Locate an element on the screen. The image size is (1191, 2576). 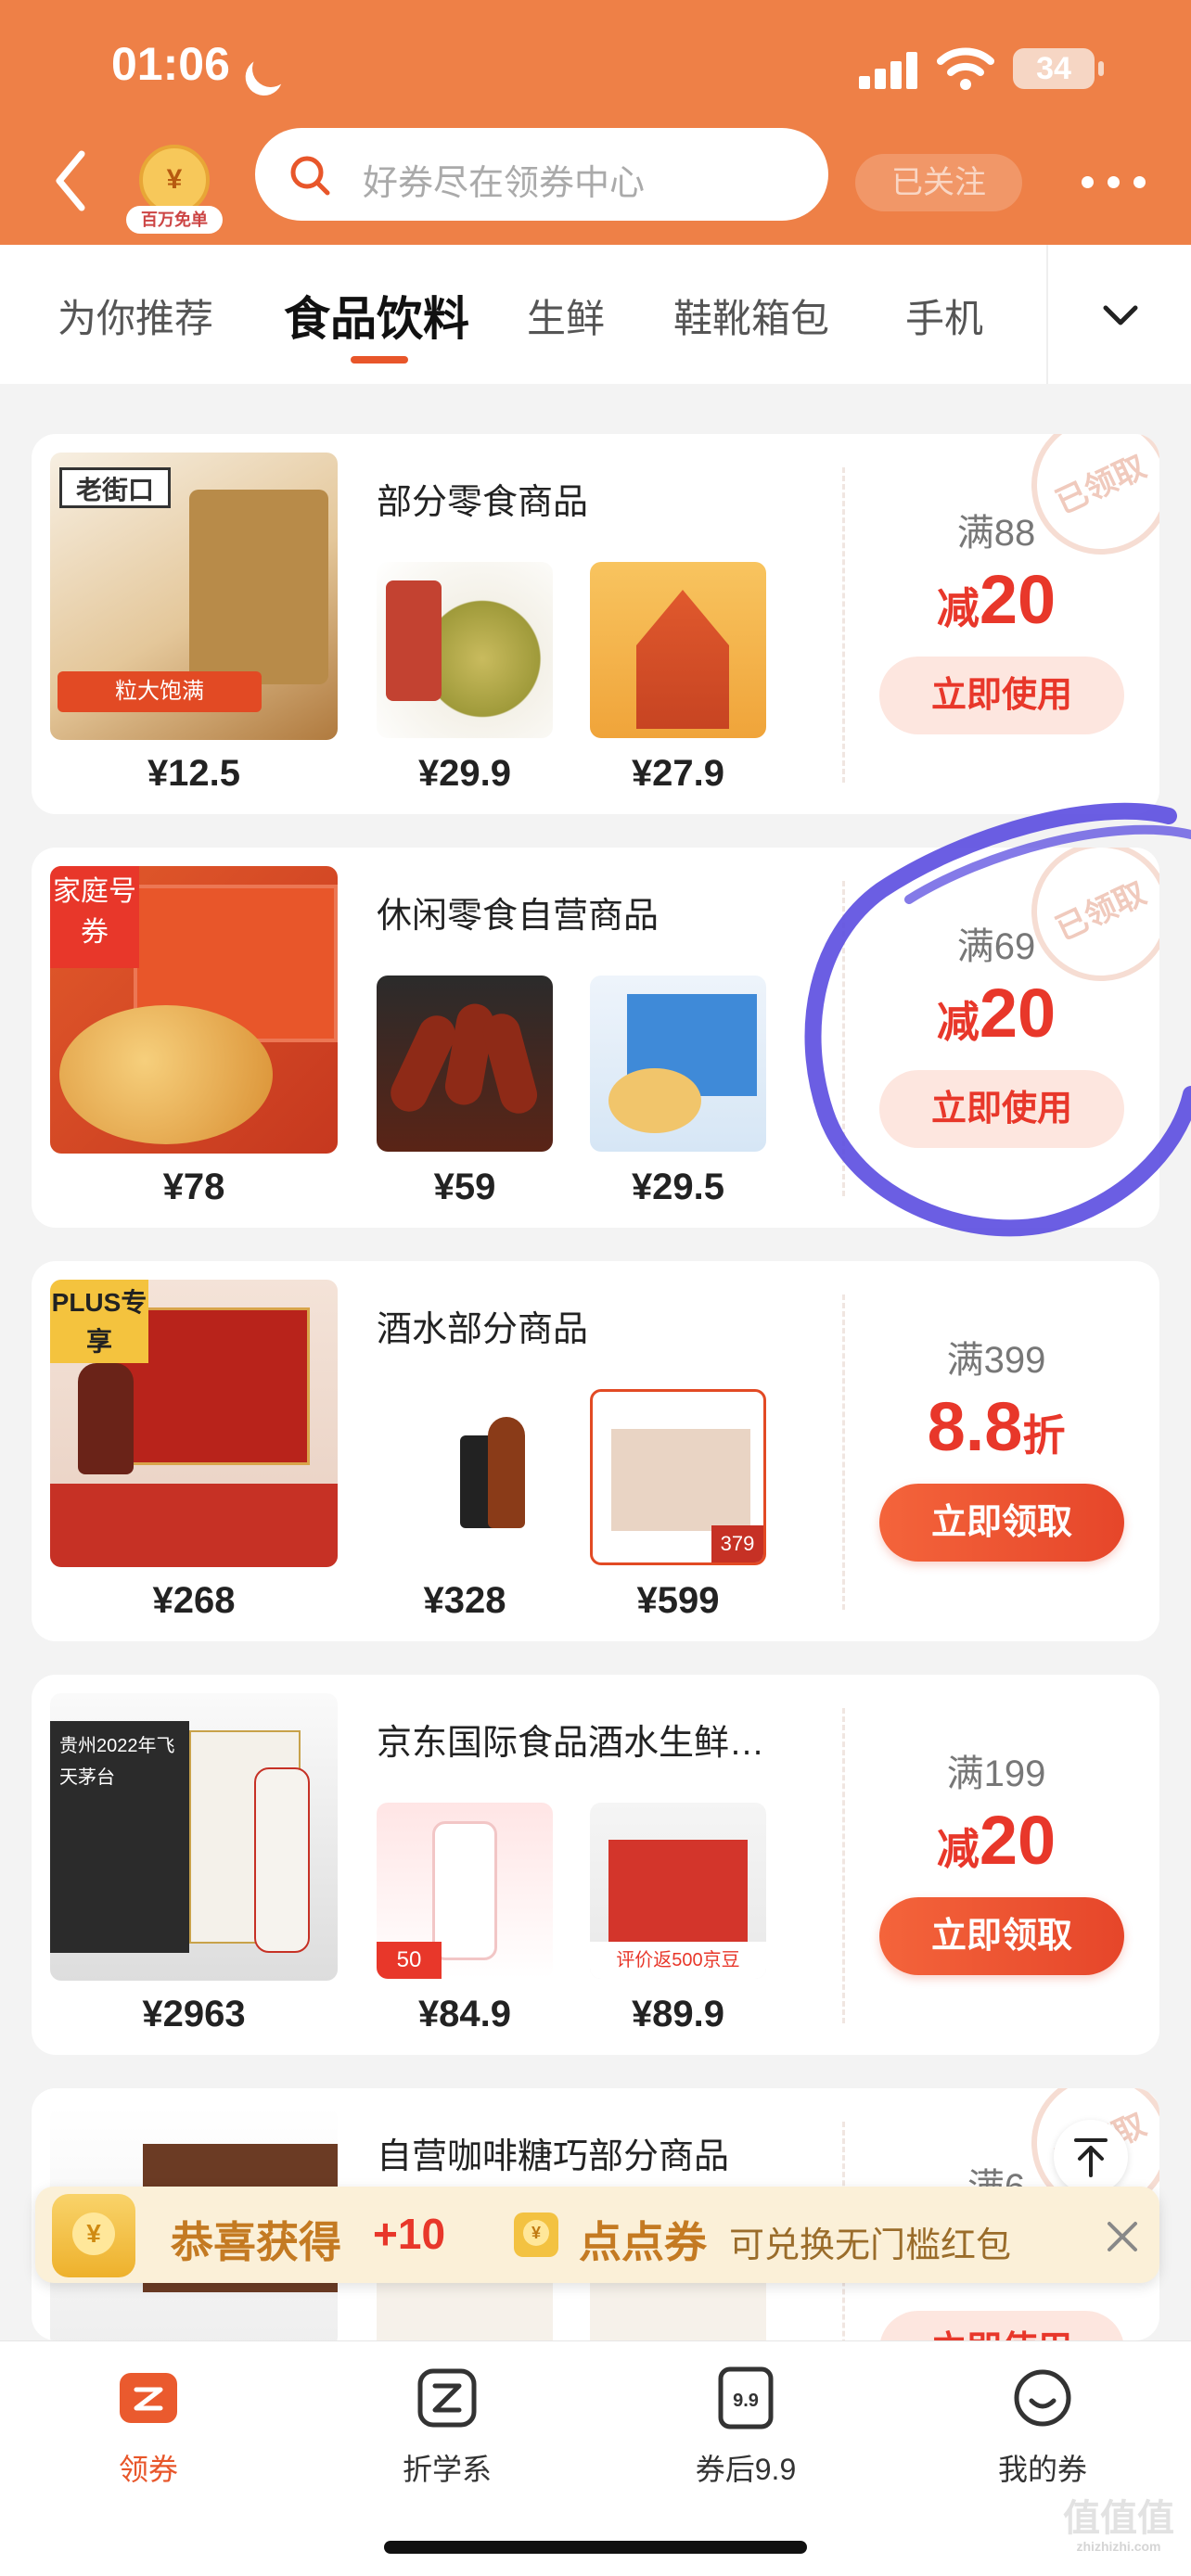
coupon-threshold: 满69 is located at coordinates (996, 947).